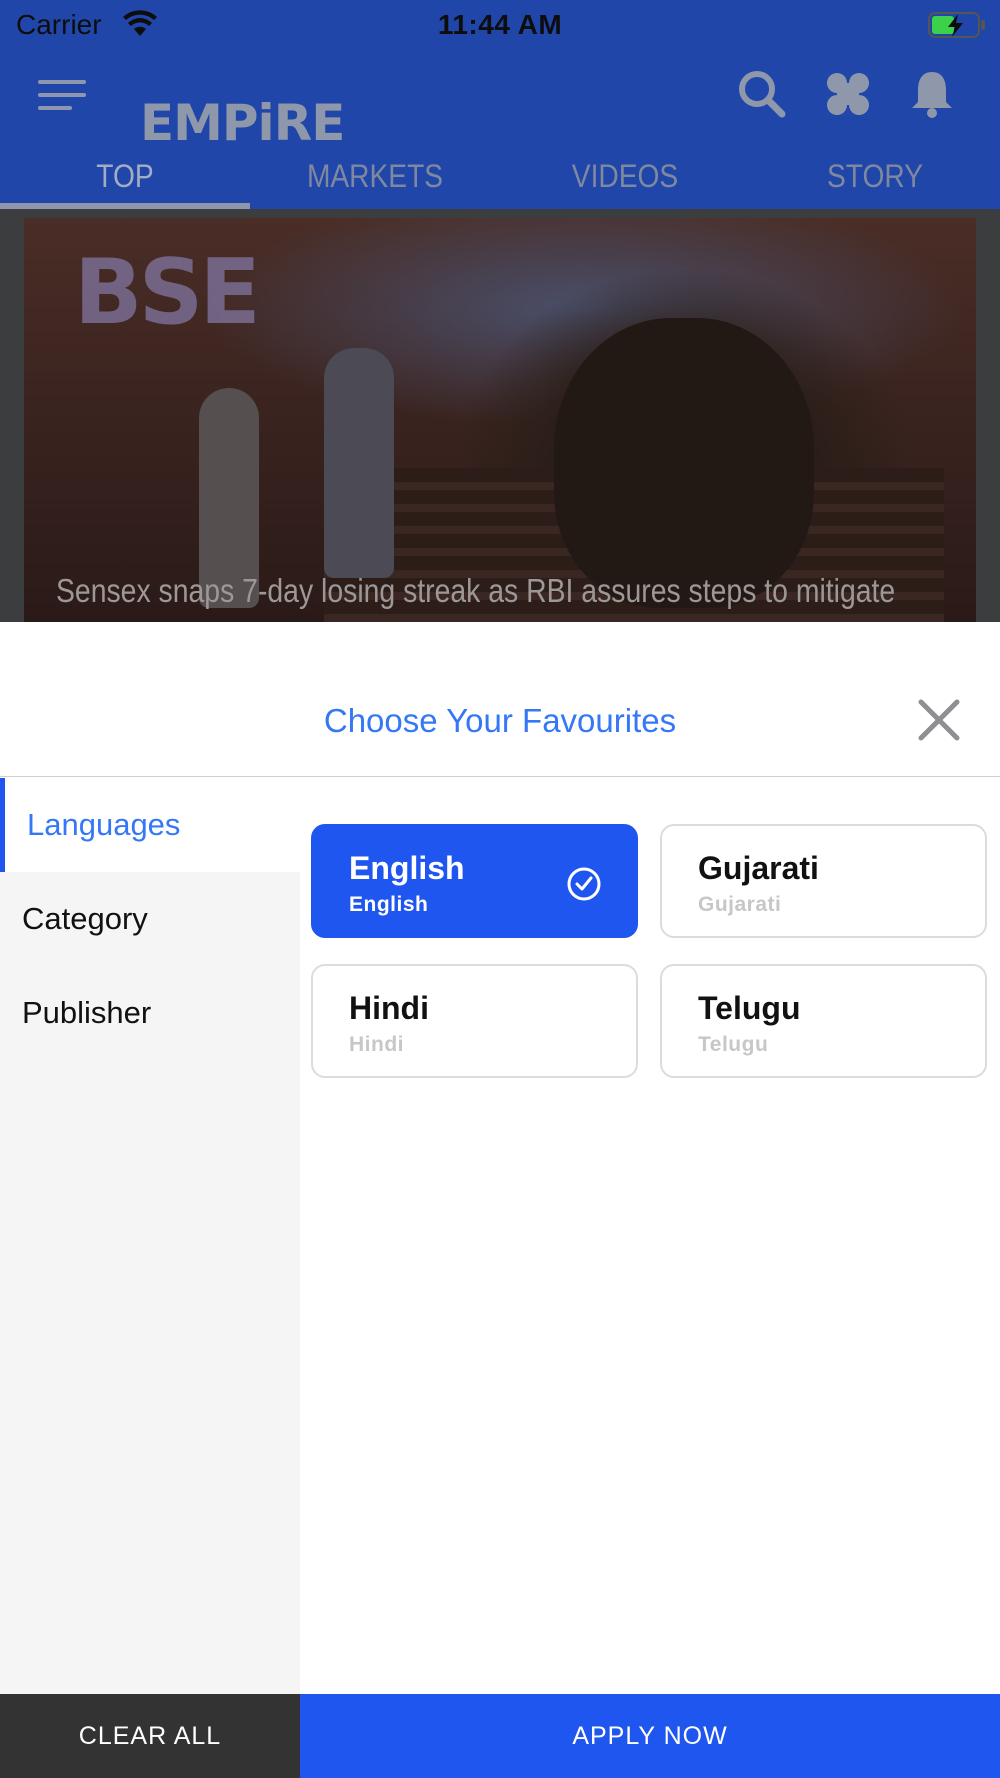 This screenshot has width=1000, height=1778. What do you see at coordinates (740, 904) in the screenshot?
I see `language-native: Gujarati` at bounding box center [740, 904].